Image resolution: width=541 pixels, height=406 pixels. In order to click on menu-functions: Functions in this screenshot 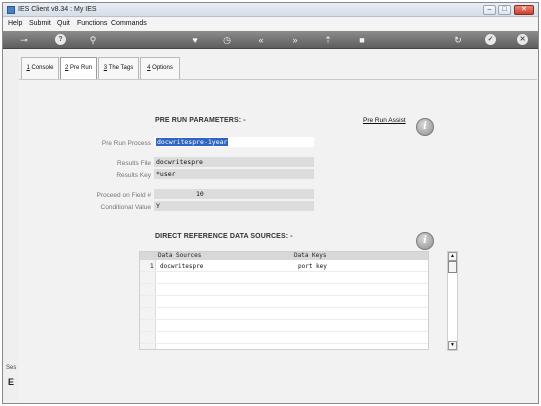, I will do `click(92, 23)`.